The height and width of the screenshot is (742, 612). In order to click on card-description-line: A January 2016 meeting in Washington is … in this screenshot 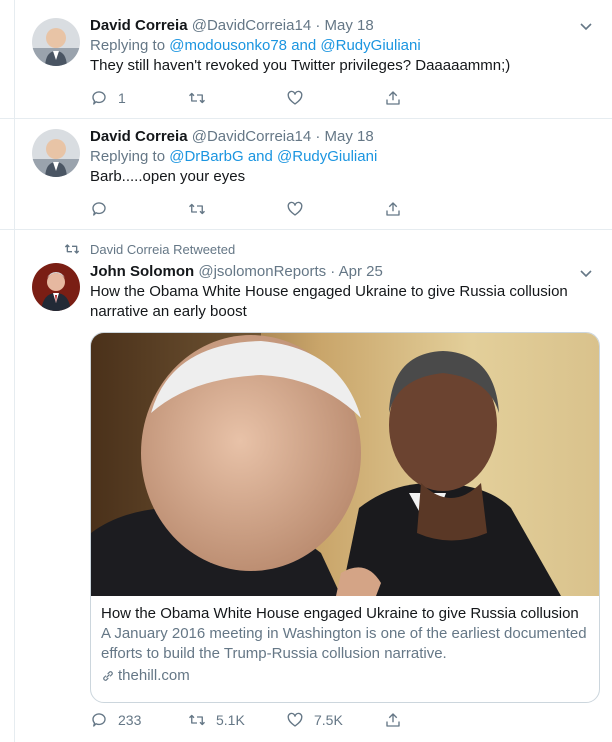, I will do `click(344, 633)`.